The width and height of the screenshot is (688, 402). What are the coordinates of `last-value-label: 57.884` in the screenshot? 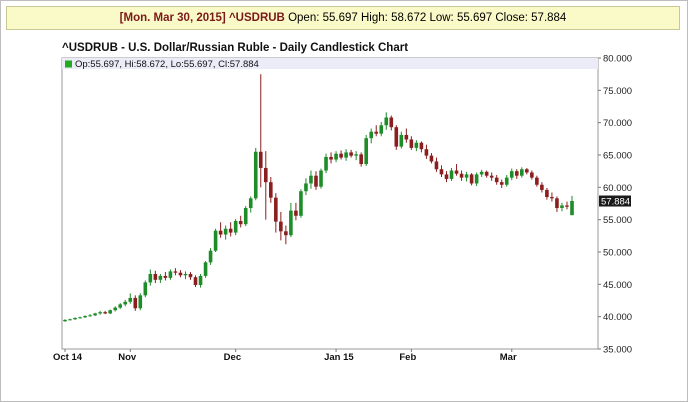 It's located at (615, 202).